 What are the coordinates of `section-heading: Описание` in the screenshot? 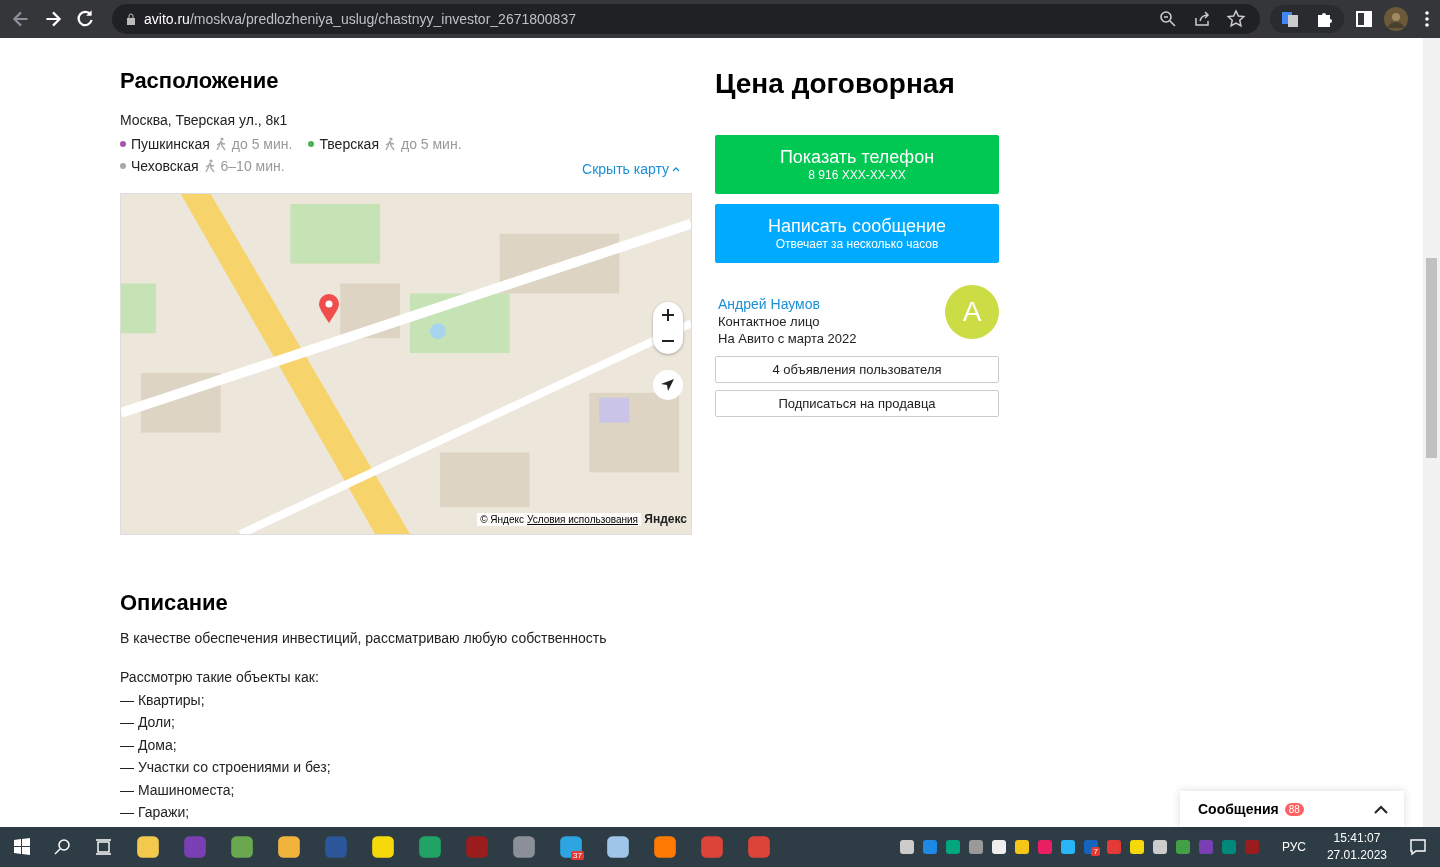 It's located at (174, 603).